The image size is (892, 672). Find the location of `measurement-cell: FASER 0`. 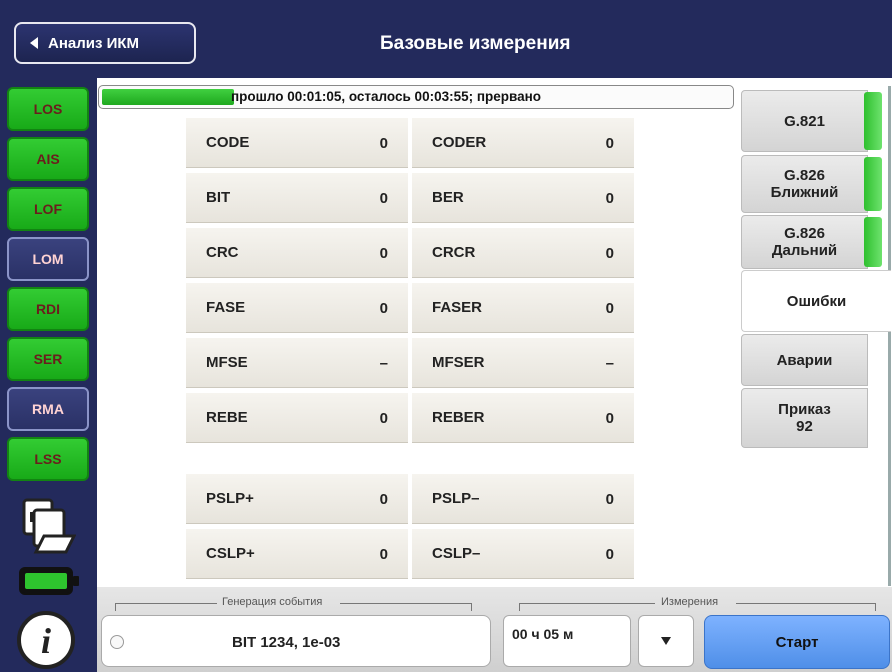

measurement-cell: FASER 0 is located at coordinates (523, 308).